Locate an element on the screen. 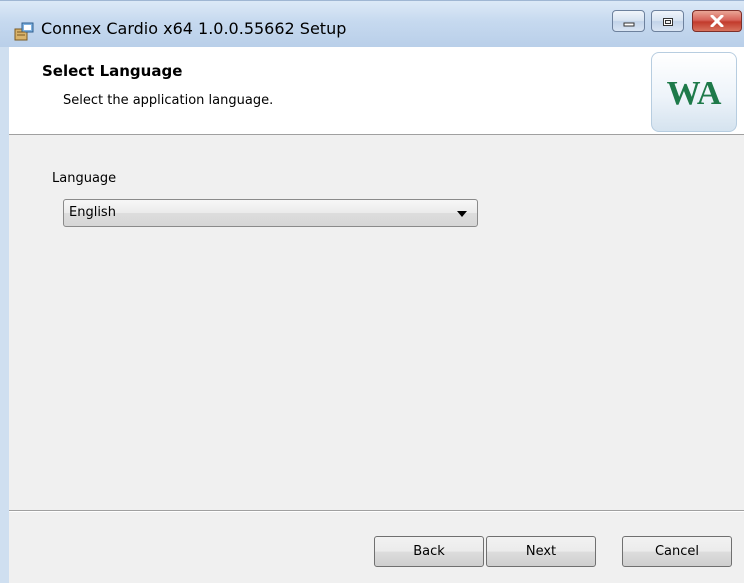 The image size is (744, 583). logo-graphic: WA is located at coordinates (694, 92).